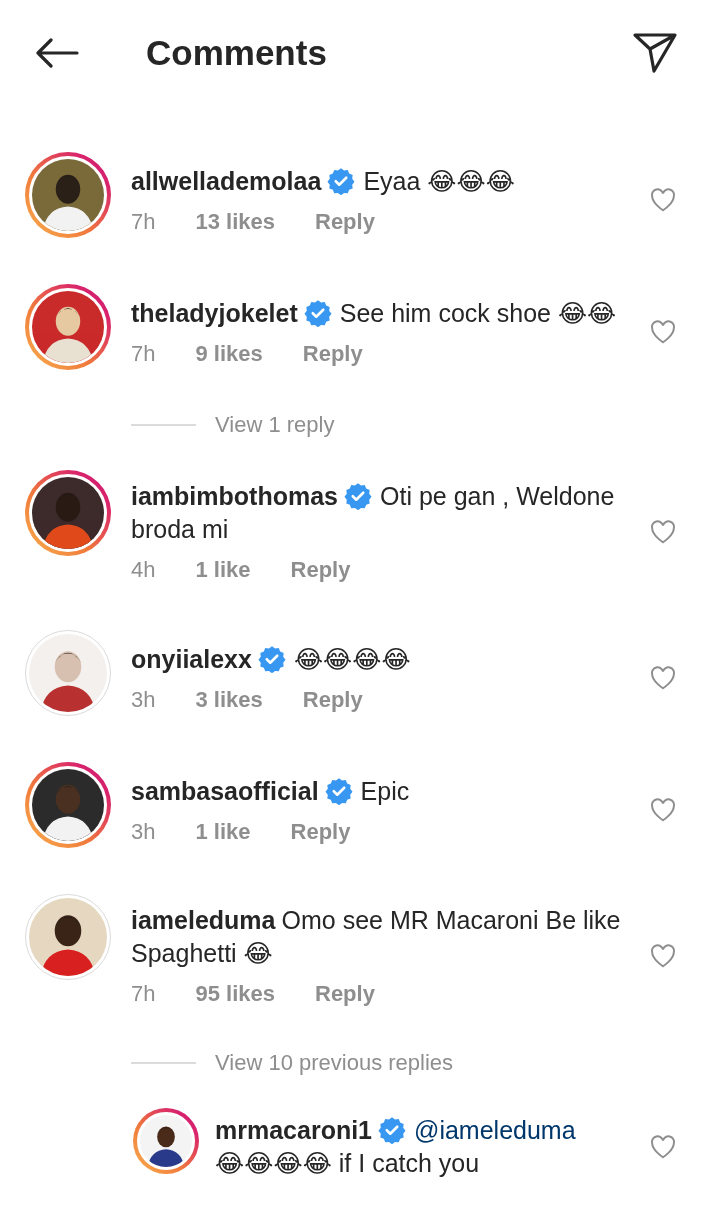 The width and height of the screenshot is (720, 1225). I want to click on likes-count: 95 likes, so click(235, 994).